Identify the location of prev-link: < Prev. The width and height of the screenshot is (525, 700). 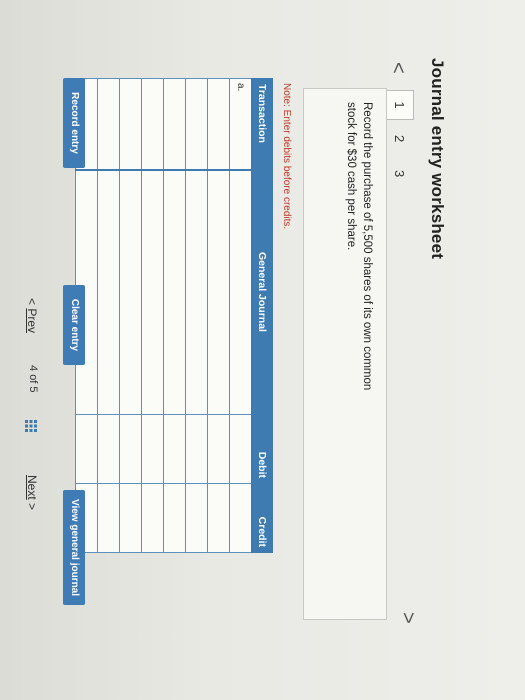
(32, 315).